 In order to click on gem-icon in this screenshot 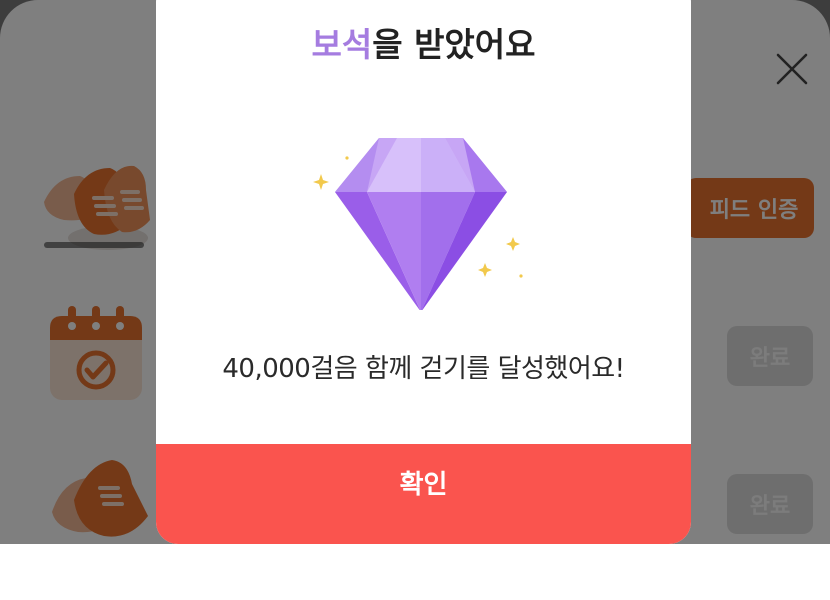, I will do `click(418, 224)`.